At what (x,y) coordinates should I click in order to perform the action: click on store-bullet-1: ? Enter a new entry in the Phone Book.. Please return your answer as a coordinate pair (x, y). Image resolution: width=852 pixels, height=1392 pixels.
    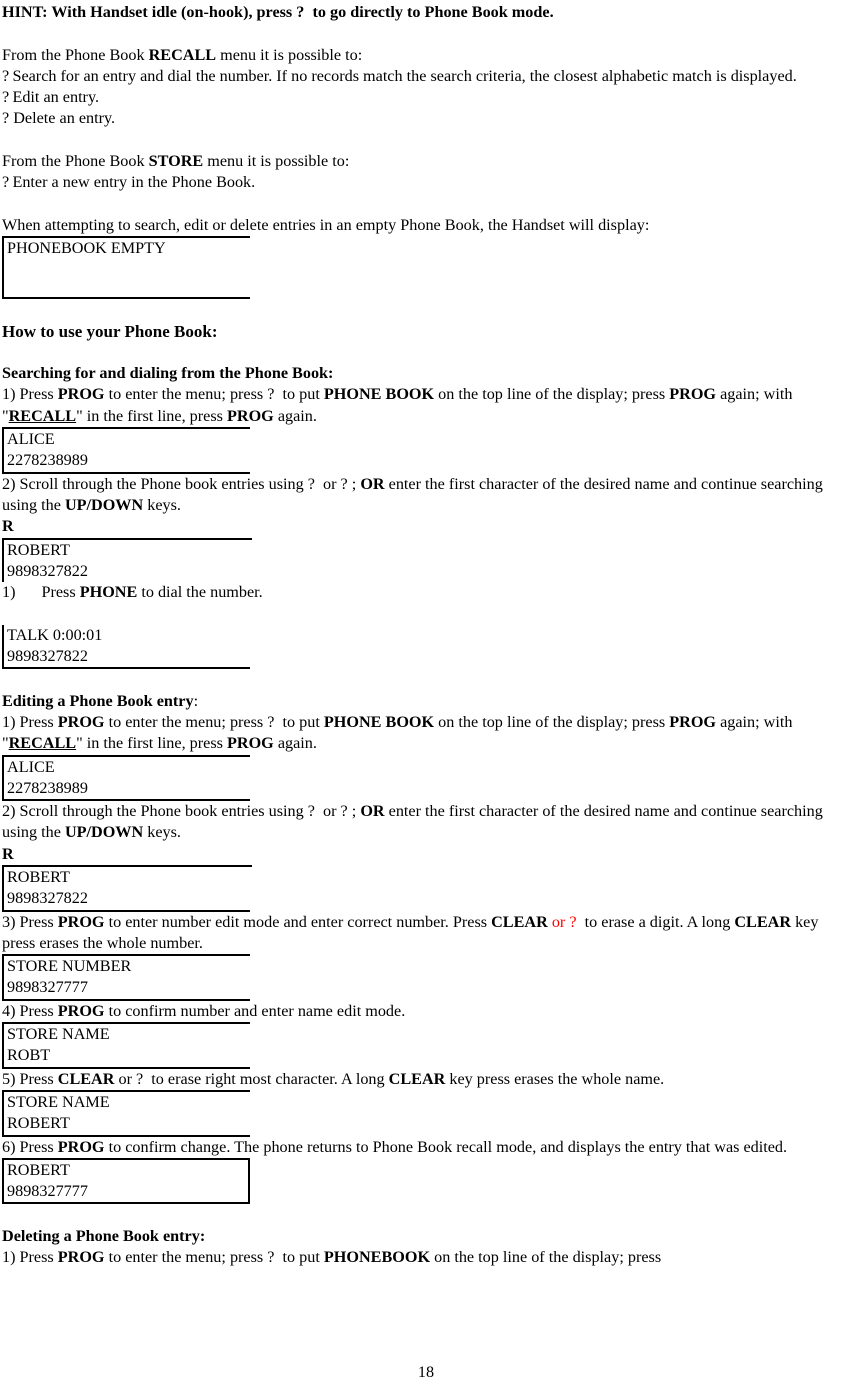
    Looking at the image, I should click on (426, 182).